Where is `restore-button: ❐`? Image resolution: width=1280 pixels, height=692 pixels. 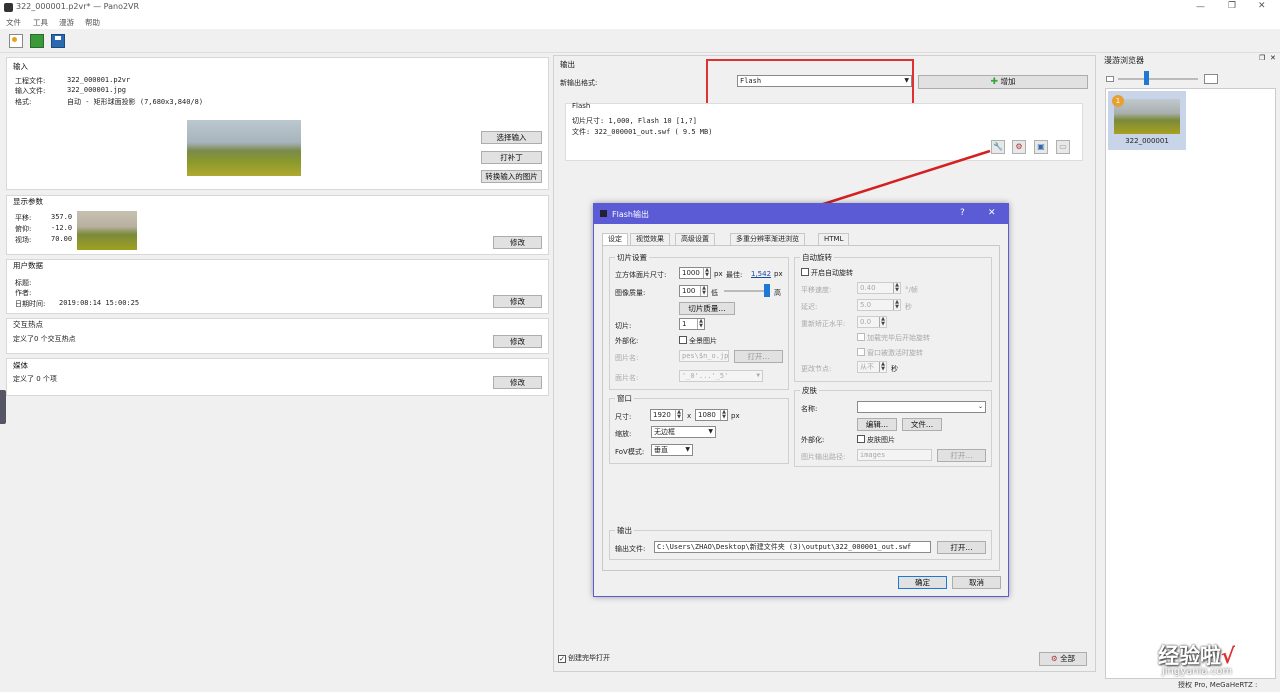
restore-button: ❐ is located at coordinates (1232, 6).